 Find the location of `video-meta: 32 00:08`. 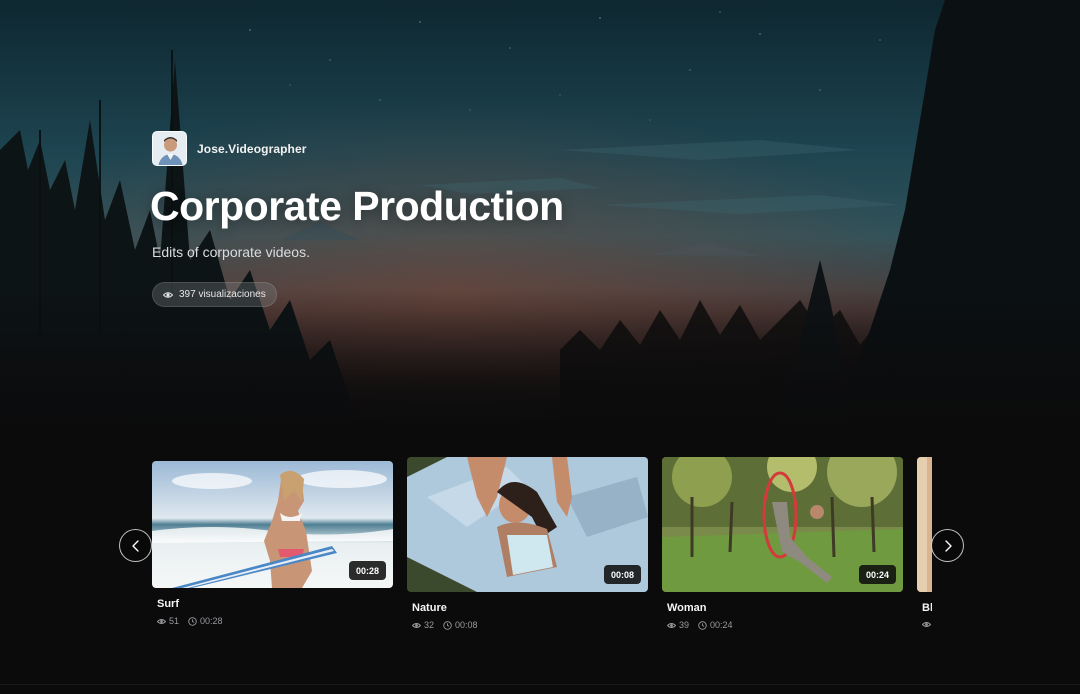

video-meta: 32 00:08 is located at coordinates (530, 625).